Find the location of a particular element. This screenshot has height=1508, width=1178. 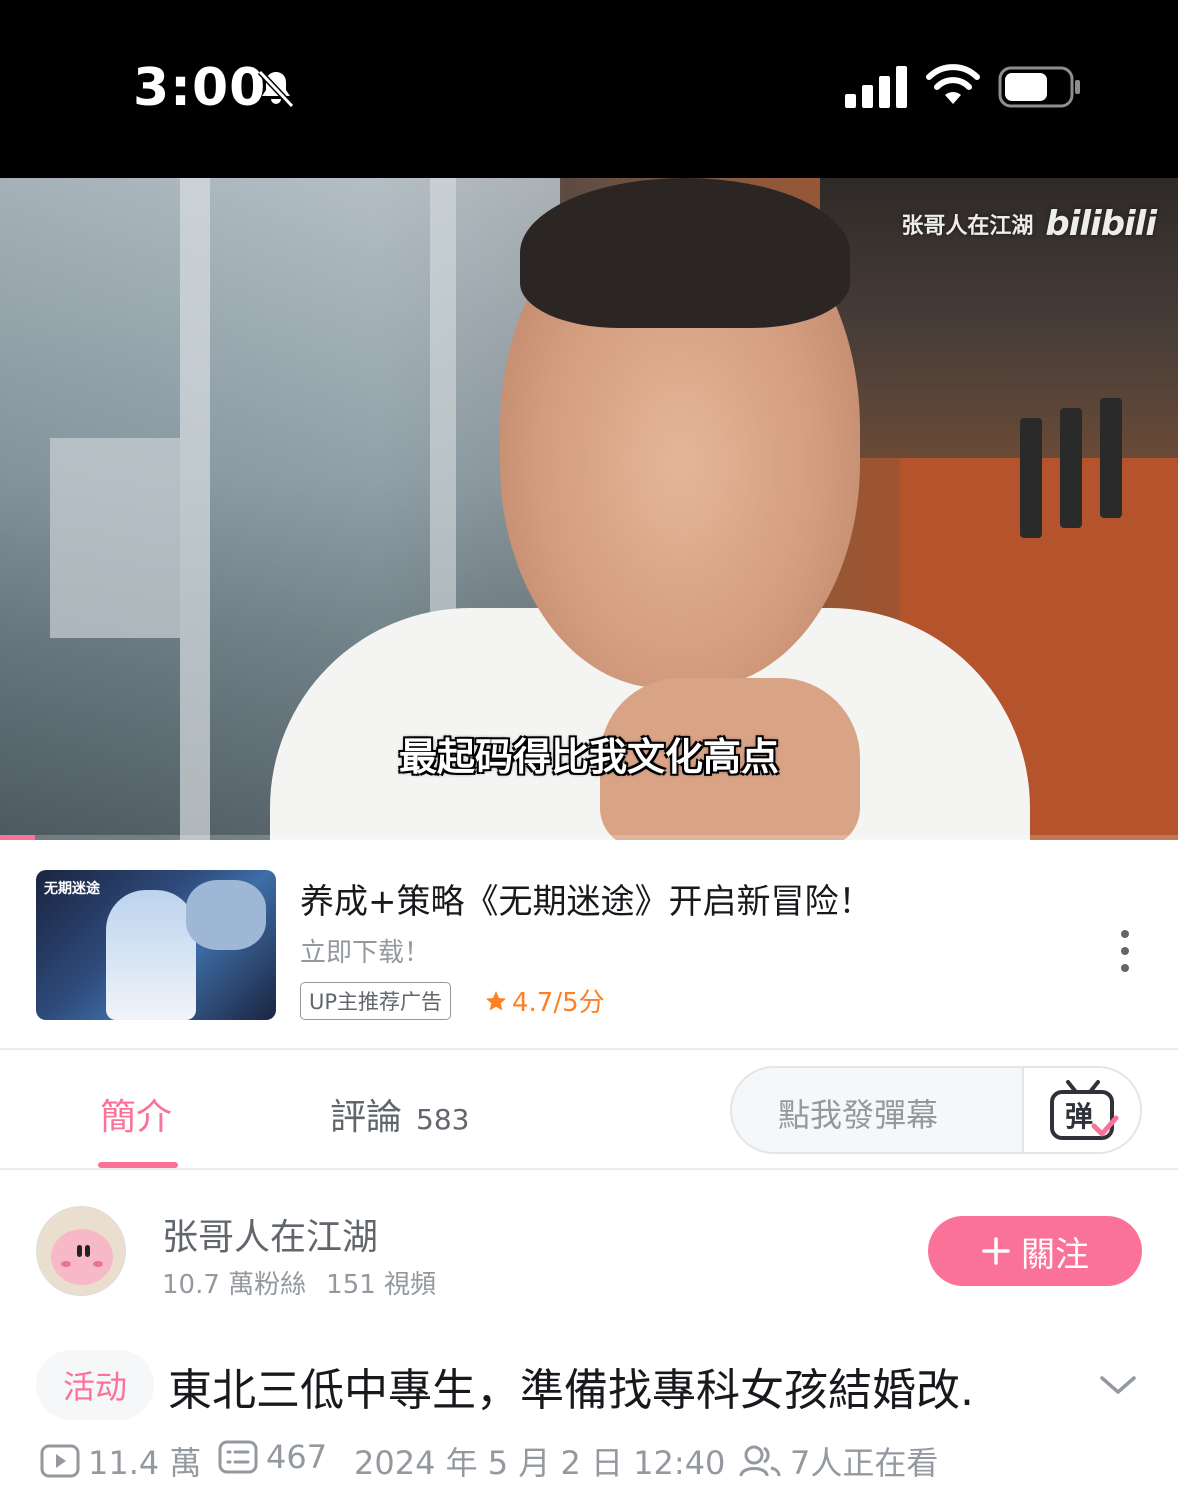

tab-bar: 簡介 評論 583 點我發彈幕 弹 is located at coordinates (589, 1111).